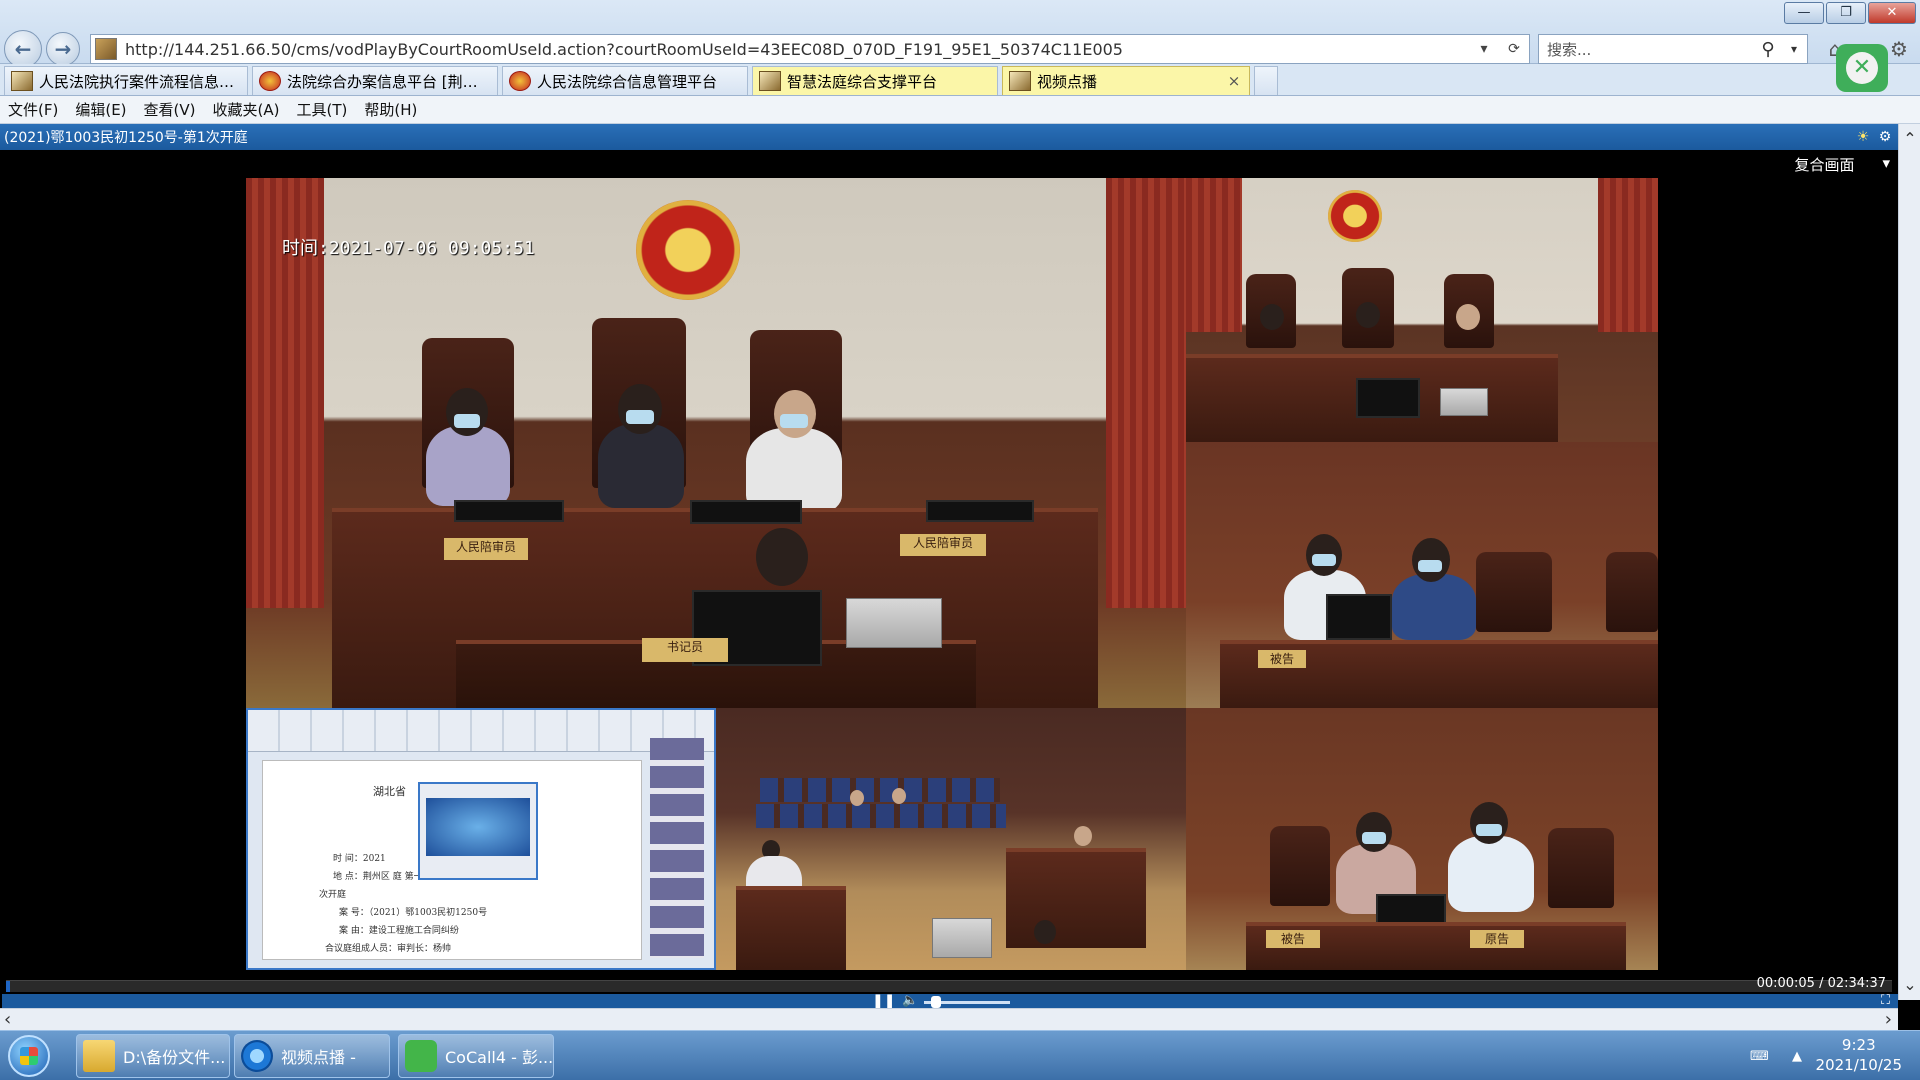 This screenshot has width=1920, height=1080. What do you see at coordinates (246, 109) in the screenshot?
I see `menu-favorites: 收藏夹(A)` at bounding box center [246, 109].